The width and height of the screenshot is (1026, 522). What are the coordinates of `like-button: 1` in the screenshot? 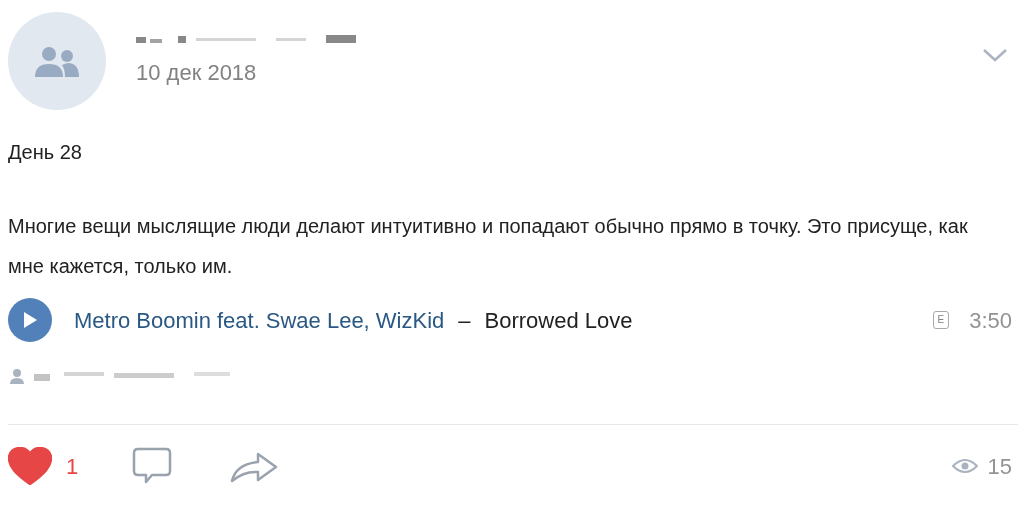 It's located at (43, 466).